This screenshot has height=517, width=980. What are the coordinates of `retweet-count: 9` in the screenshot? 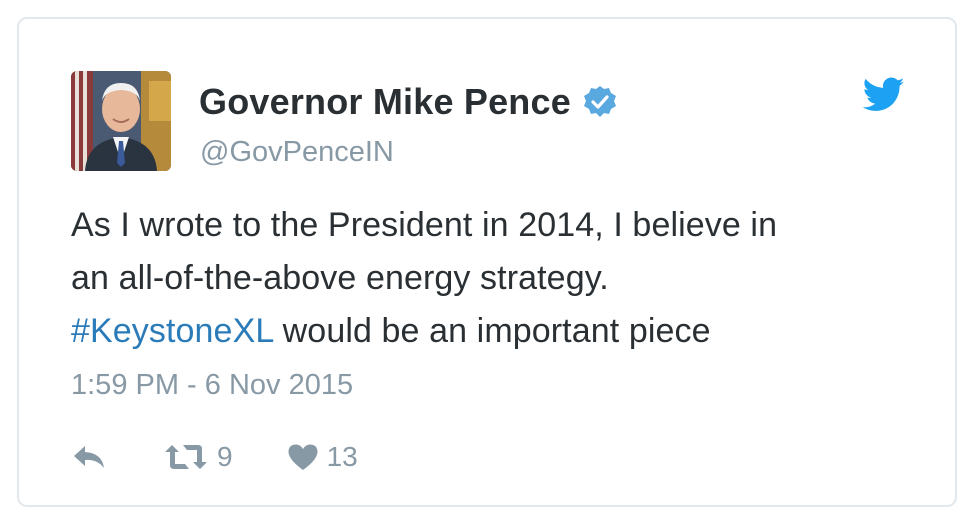 It's located at (225, 456).